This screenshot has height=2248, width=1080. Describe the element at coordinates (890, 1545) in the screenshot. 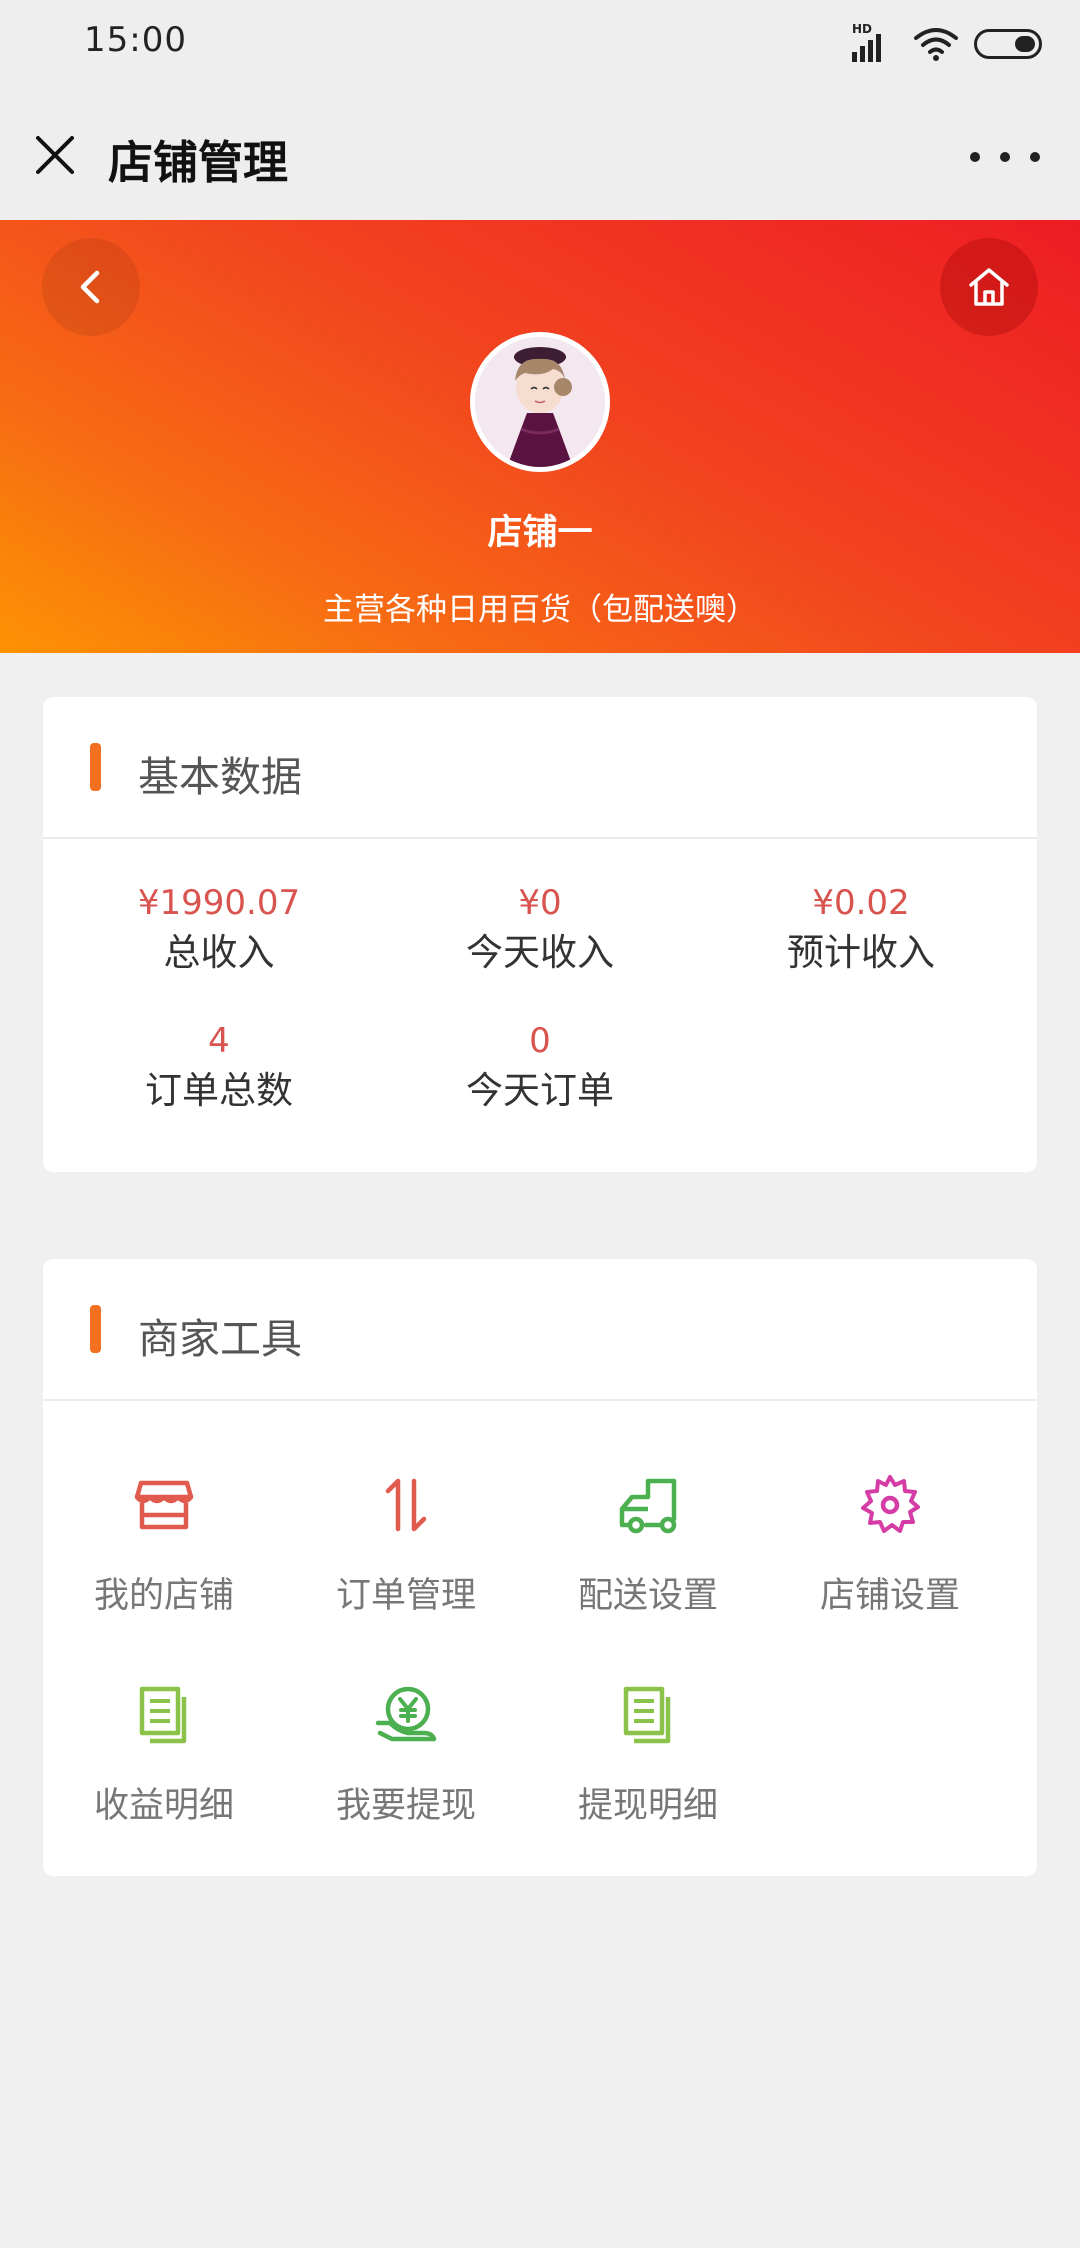

I see `tool-store-settings: 店铺设置` at that location.